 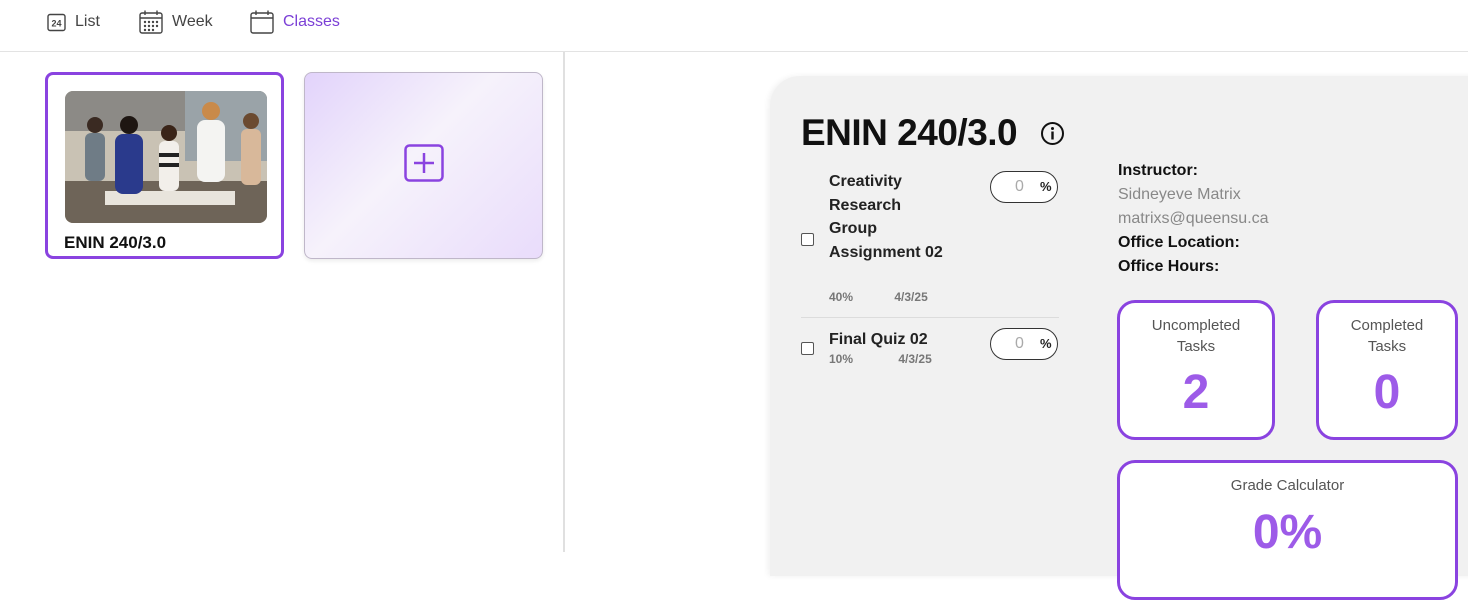 What do you see at coordinates (1193, 219) in the screenshot?
I see `instructor-email: matrixs@queensu.ca` at bounding box center [1193, 219].